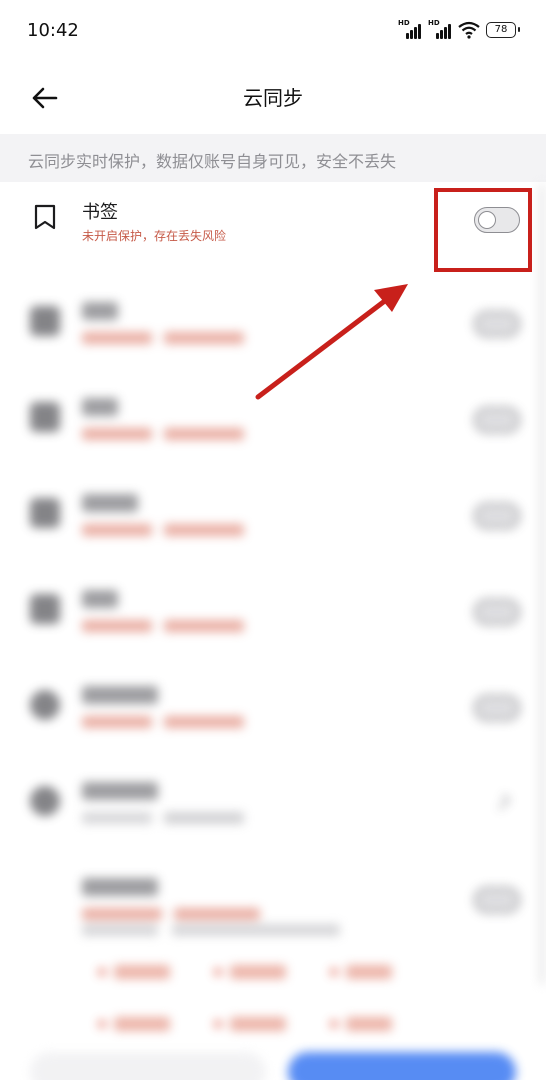  What do you see at coordinates (503, 30) in the screenshot?
I see `battery-icon: 78` at bounding box center [503, 30].